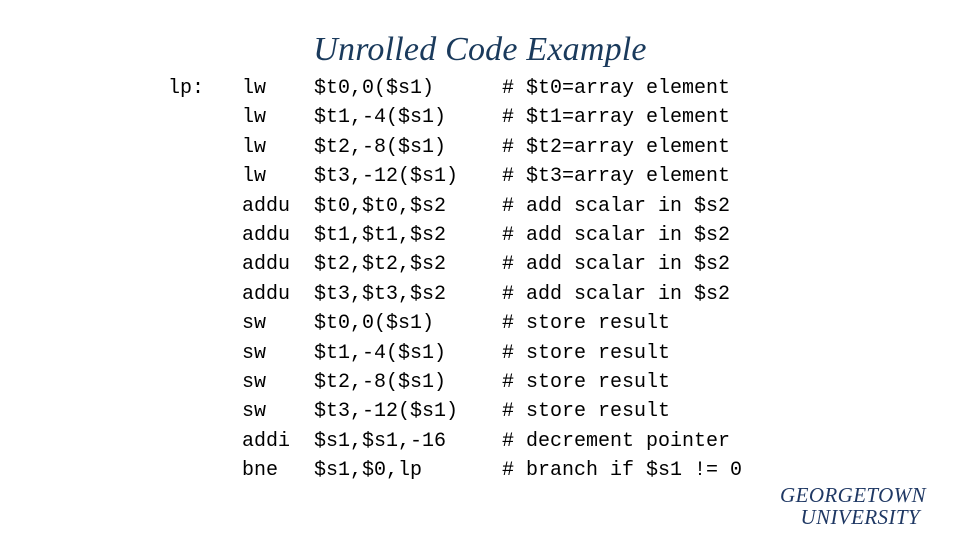 The height and width of the screenshot is (540, 960). What do you see at coordinates (380, 265) in the screenshot?
I see `code-operands: $t2,$t2,$s2` at bounding box center [380, 265].